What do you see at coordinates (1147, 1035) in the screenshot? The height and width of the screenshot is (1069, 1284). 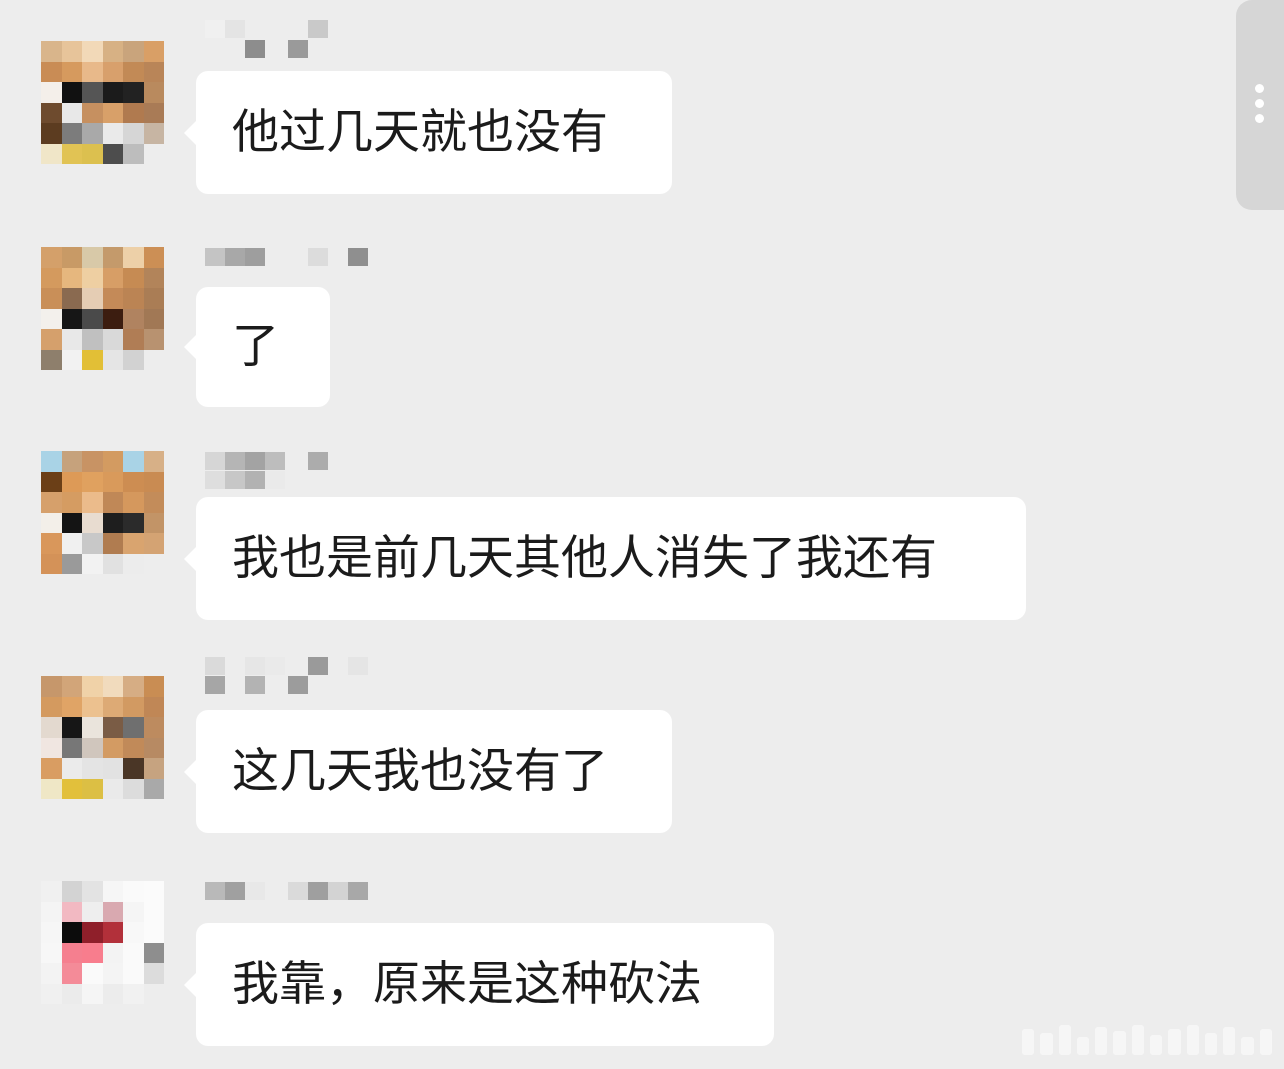 I see `watermark` at bounding box center [1147, 1035].